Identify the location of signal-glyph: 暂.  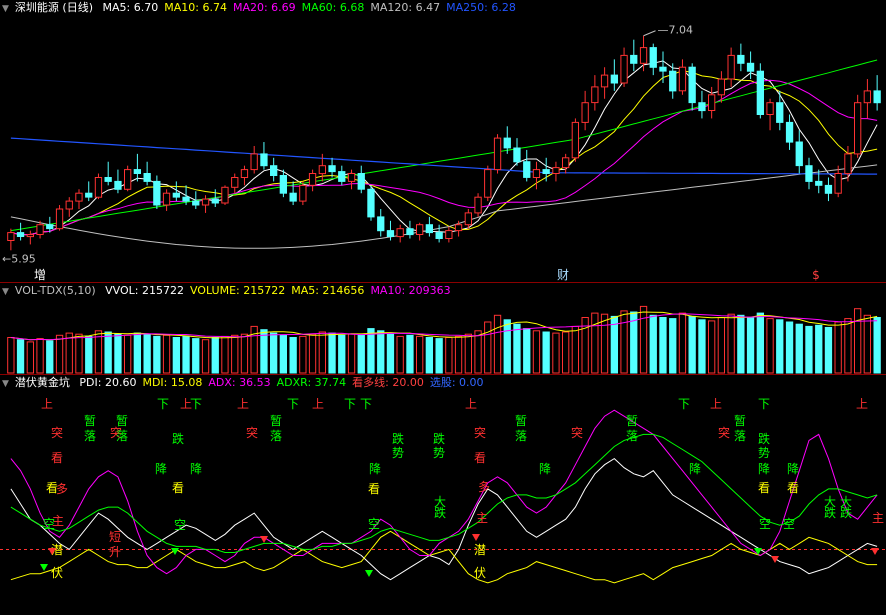
(521, 421).